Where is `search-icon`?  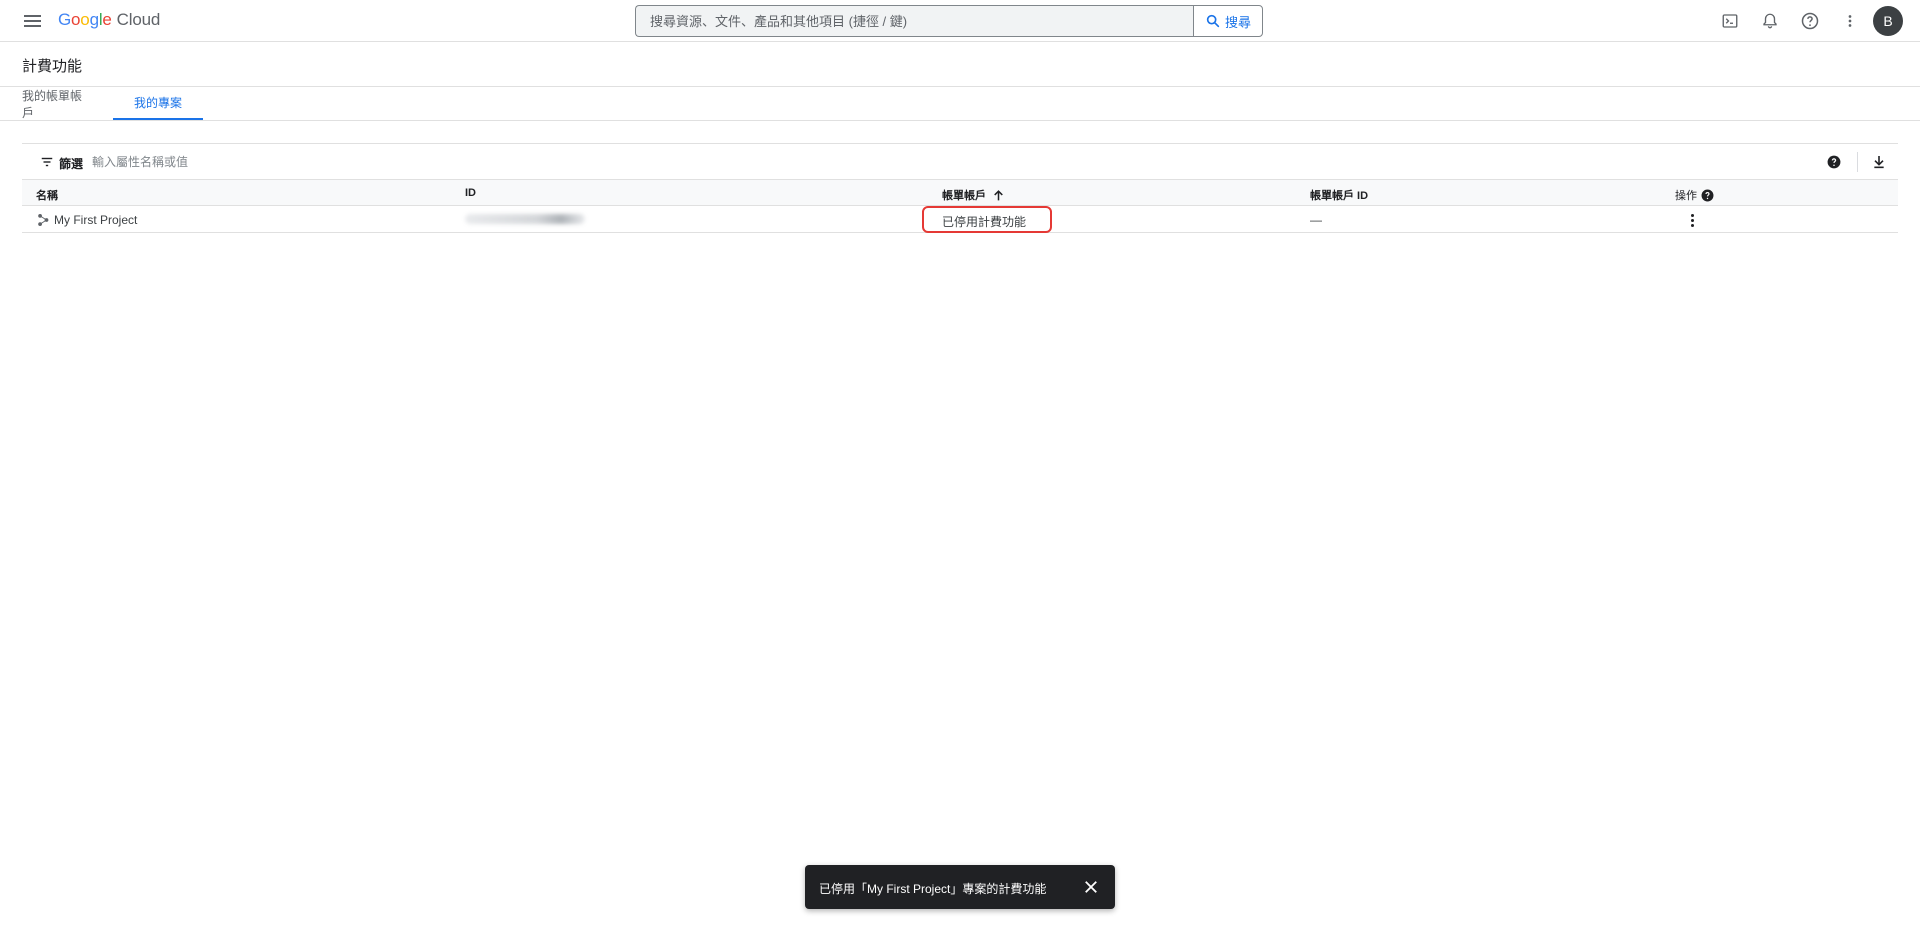 search-icon is located at coordinates (1213, 21).